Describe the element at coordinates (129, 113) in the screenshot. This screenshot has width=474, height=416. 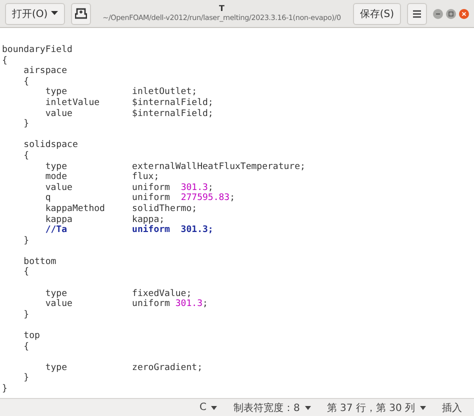
I see `code-text: value $internalField;` at that location.